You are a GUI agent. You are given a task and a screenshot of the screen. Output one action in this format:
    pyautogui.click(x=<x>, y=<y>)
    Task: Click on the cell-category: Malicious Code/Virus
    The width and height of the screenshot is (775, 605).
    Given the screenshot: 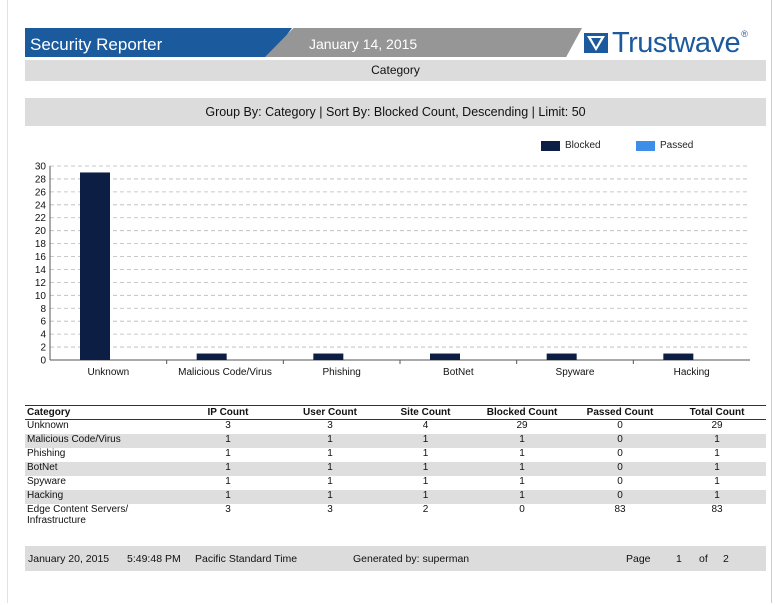 What is the action you would take?
    pyautogui.click(x=100, y=441)
    